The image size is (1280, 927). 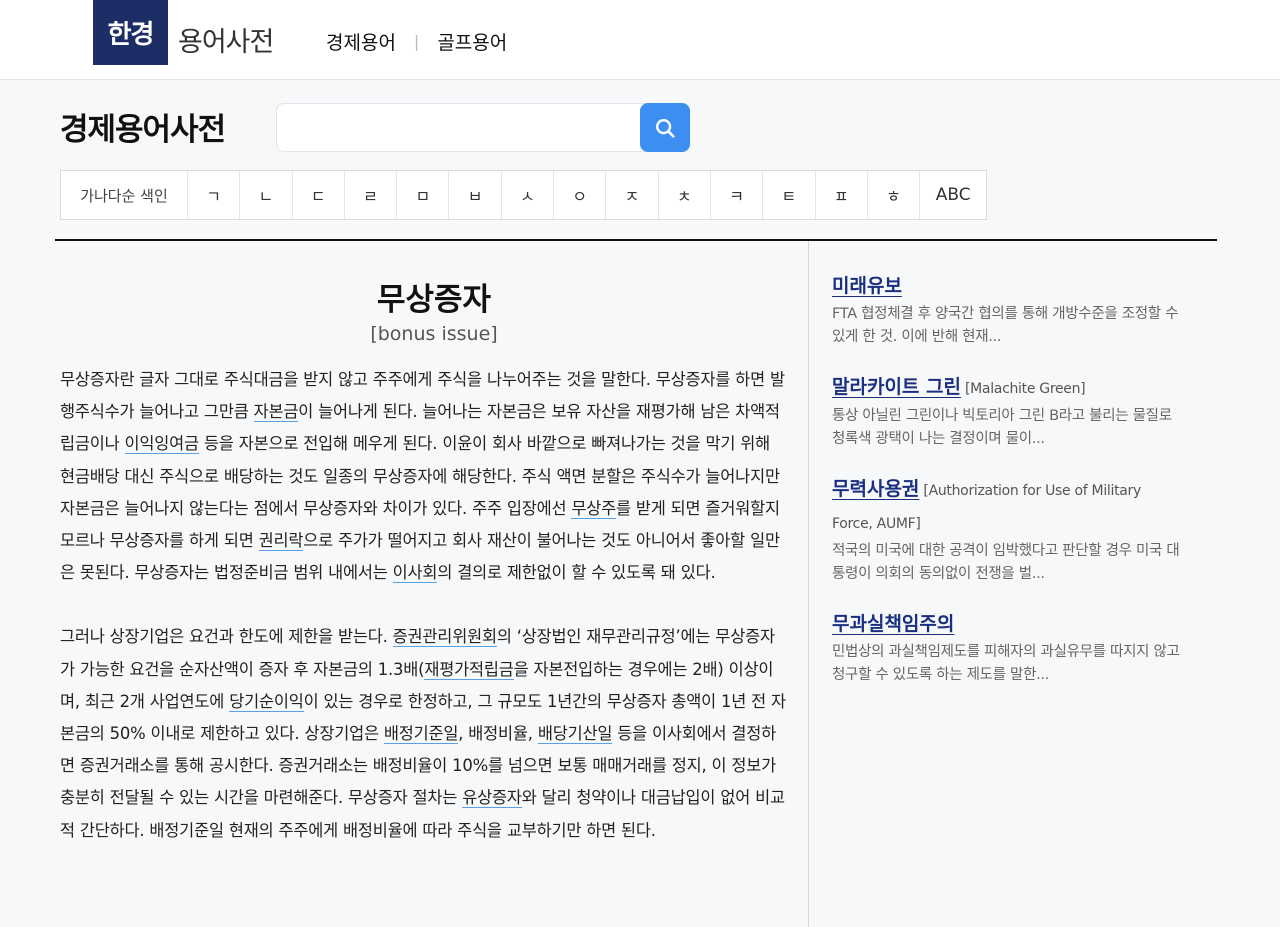 I want to click on related-term-title: 무과실책임주의, so click(x=893, y=624).